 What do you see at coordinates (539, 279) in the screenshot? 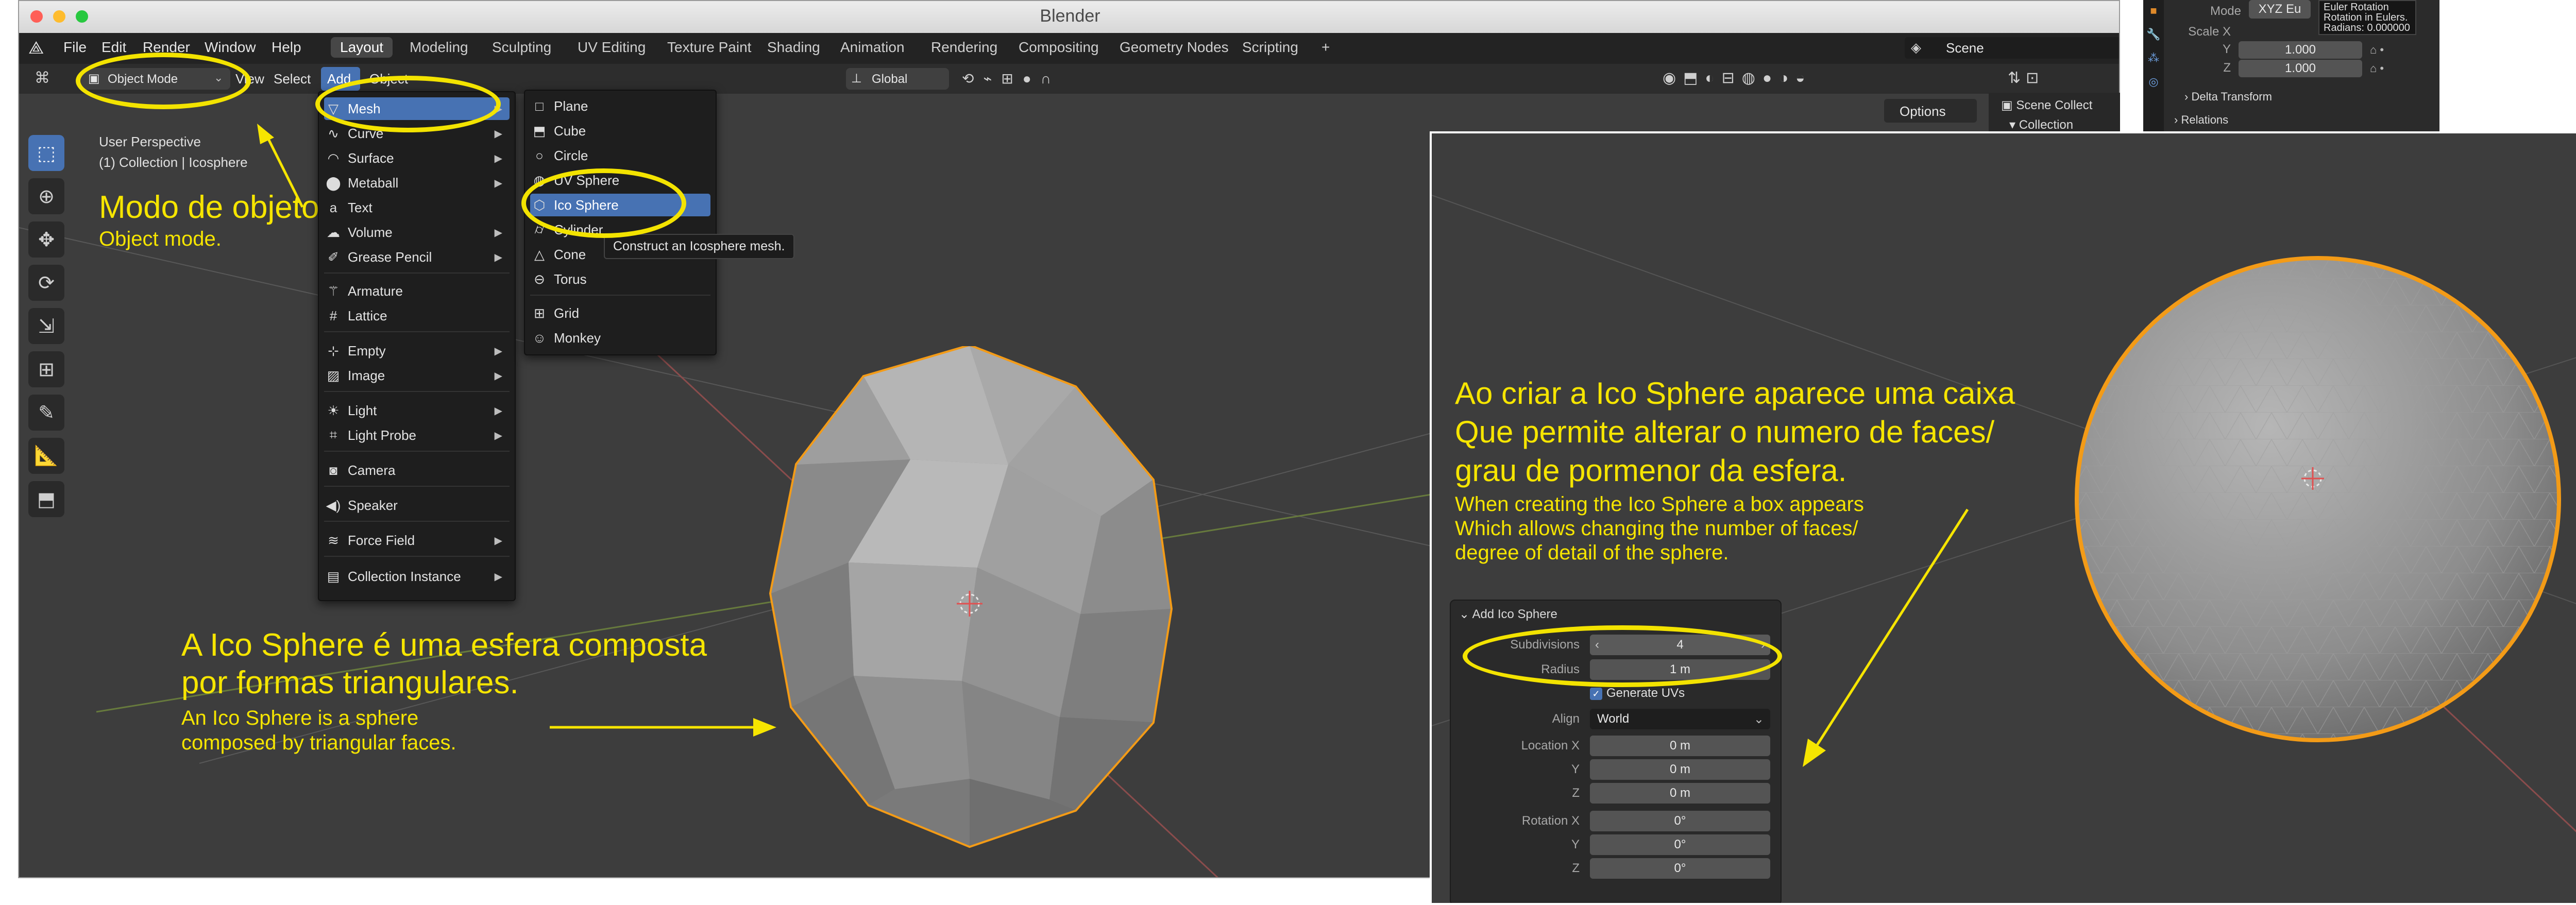
I see `torus-icon: ⊖` at bounding box center [539, 279].